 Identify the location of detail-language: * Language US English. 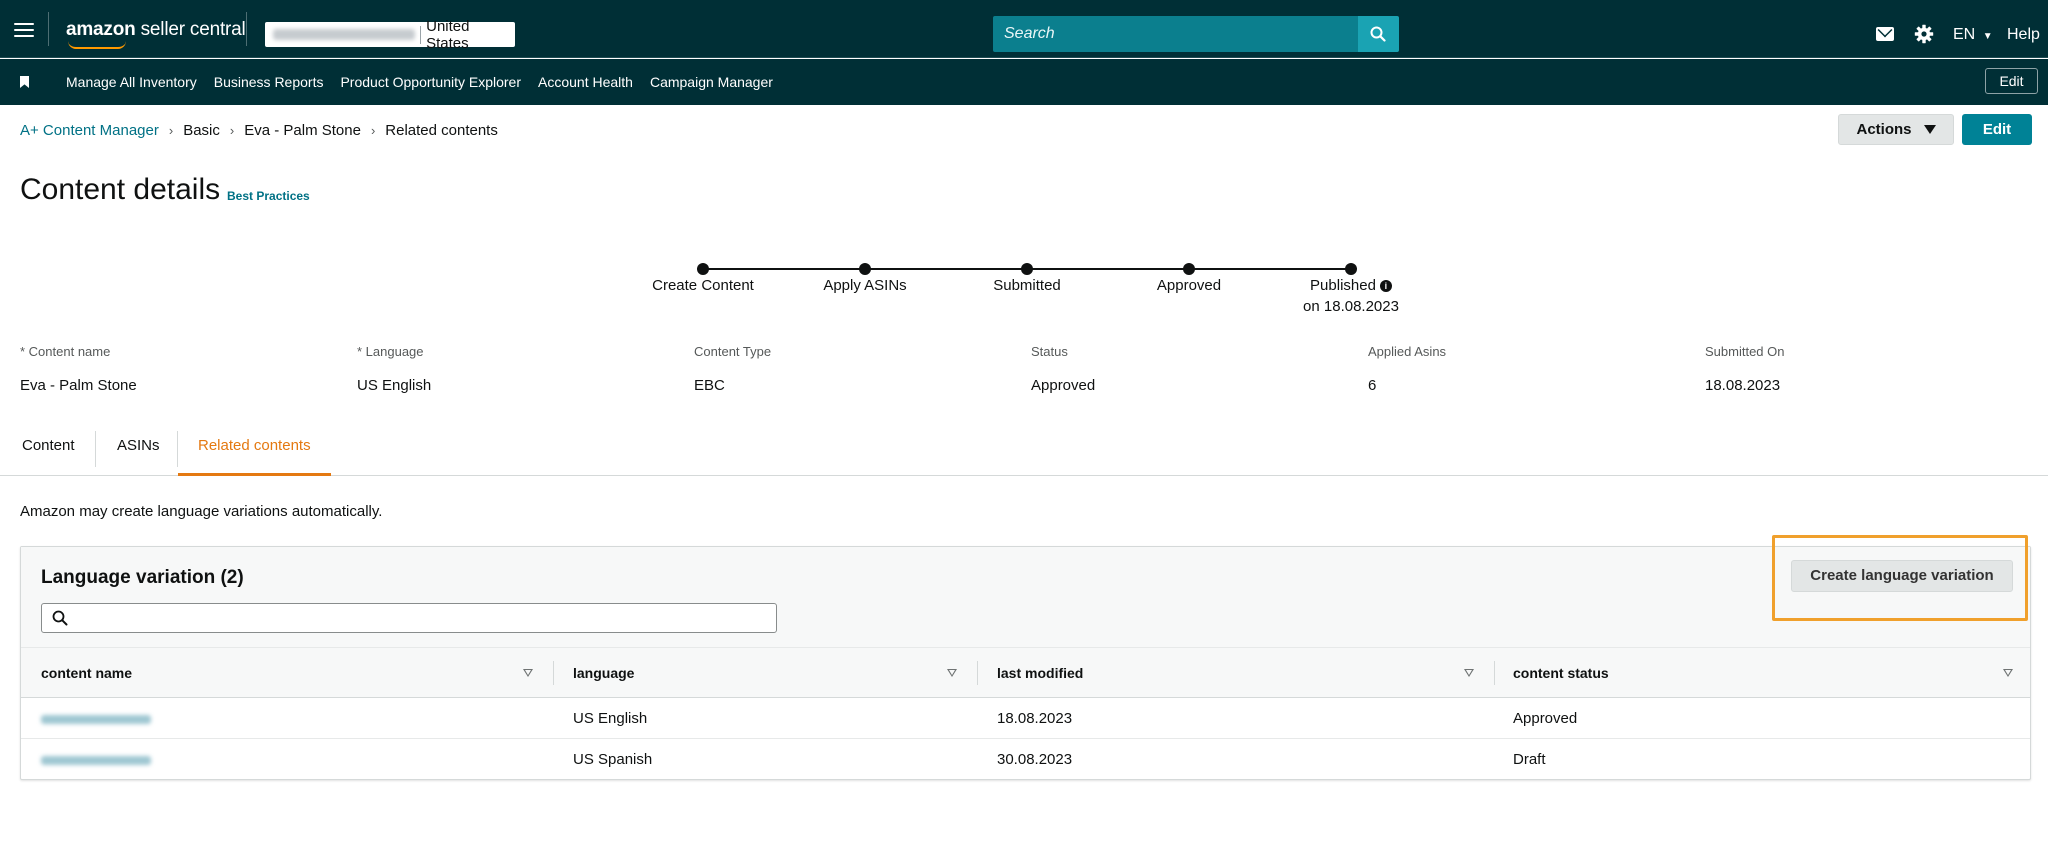
(394, 369).